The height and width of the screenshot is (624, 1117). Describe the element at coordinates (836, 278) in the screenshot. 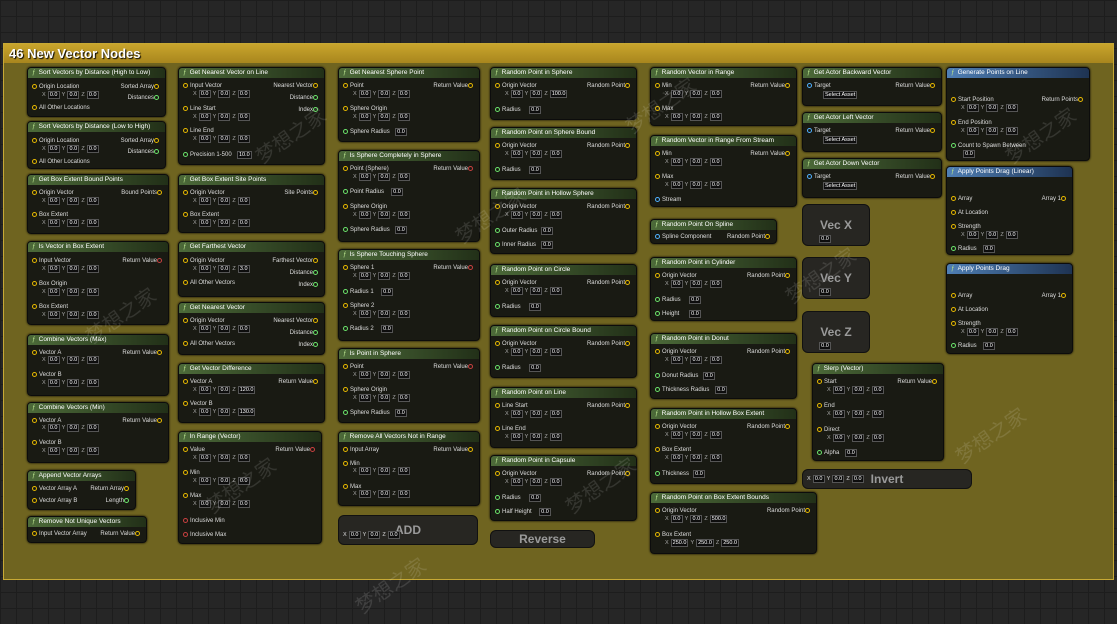

I see `node-vecy: Vec Y 0.0` at that location.